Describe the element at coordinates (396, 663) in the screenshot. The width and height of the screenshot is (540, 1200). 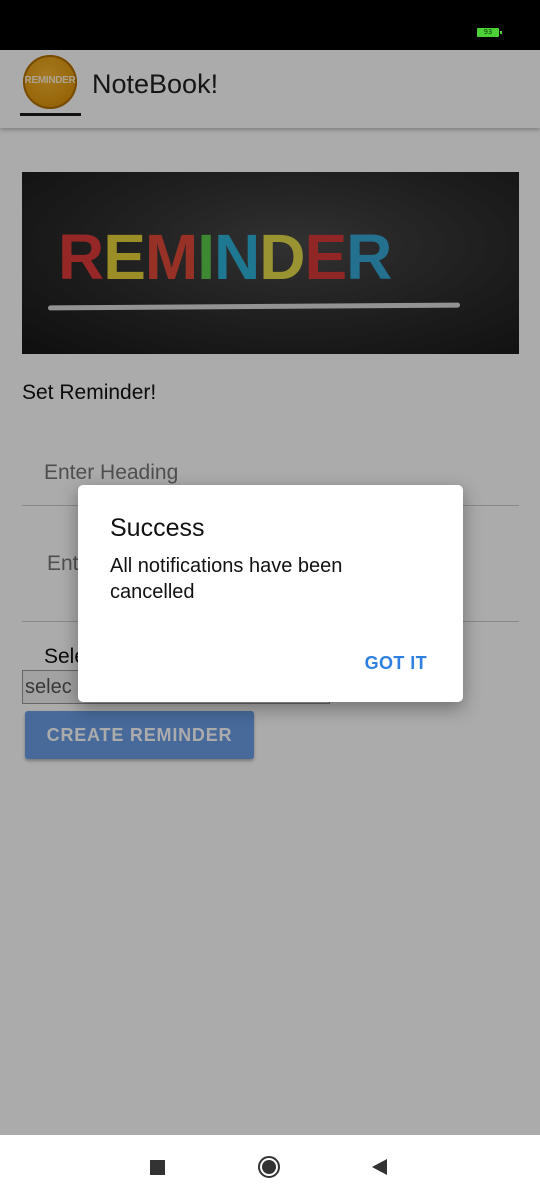
I see `got-it-button: GOT IT` at that location.